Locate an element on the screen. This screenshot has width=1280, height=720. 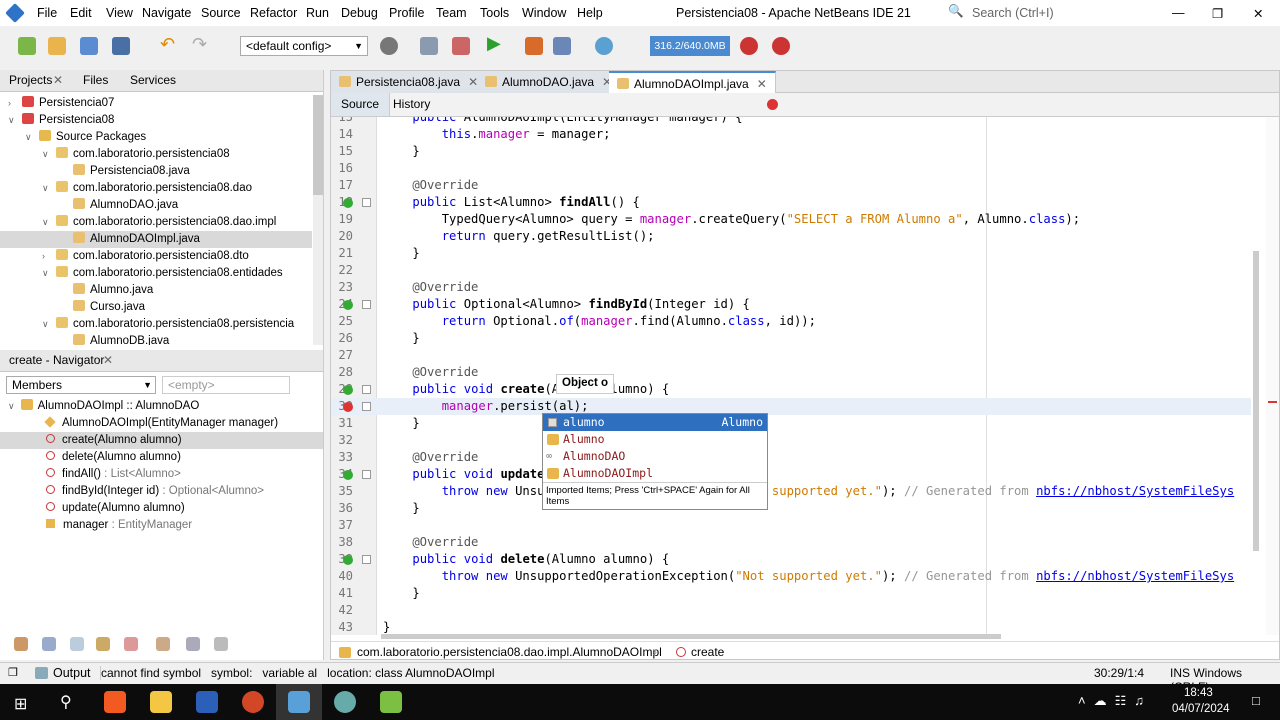
memory-indicator: 316.2/640.0MB is located at coordinates (690, 46).